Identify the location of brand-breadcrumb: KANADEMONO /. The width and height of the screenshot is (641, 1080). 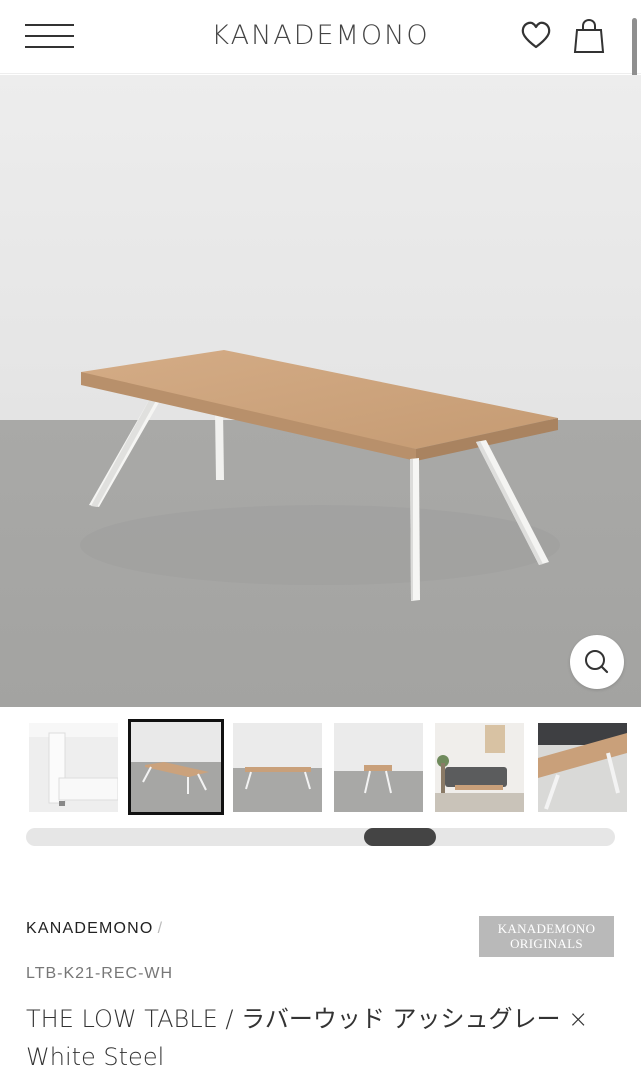
(94, 929).